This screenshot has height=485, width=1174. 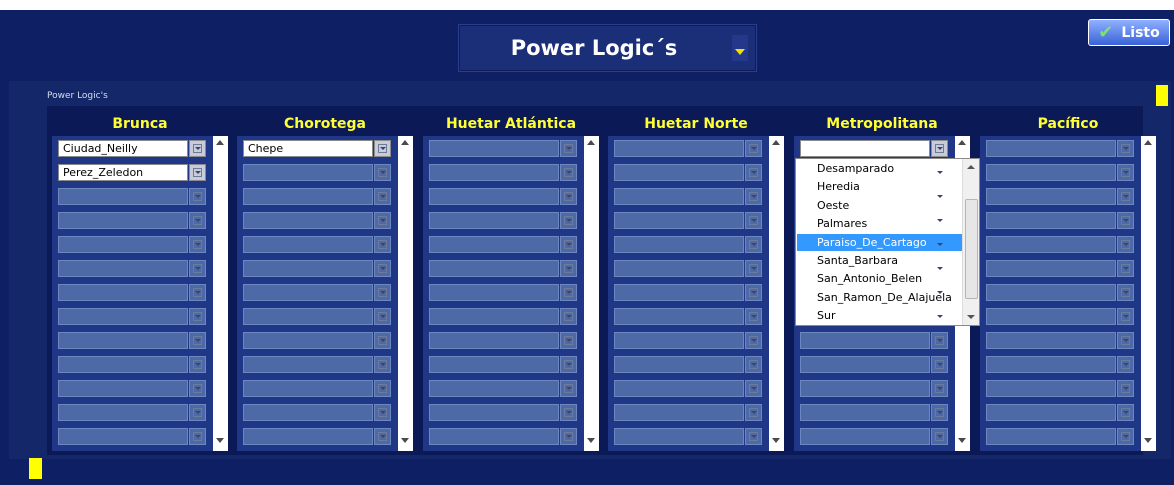 I want to click on region-cell: Chepe, so click(x=308, y=148).